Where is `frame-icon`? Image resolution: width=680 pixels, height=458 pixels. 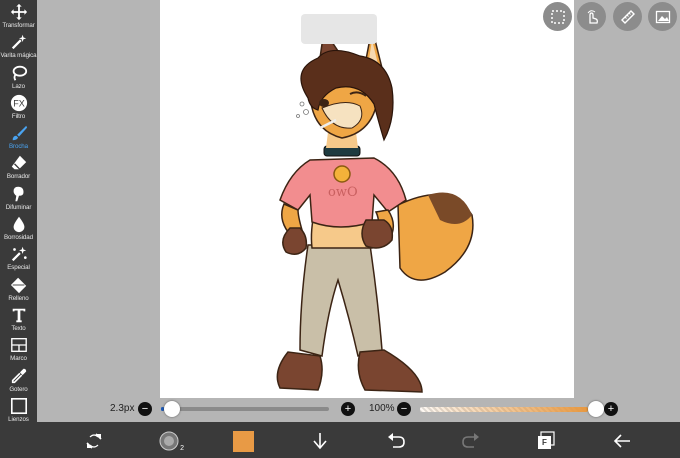 frame-icon is located at coordinates (18, 345).